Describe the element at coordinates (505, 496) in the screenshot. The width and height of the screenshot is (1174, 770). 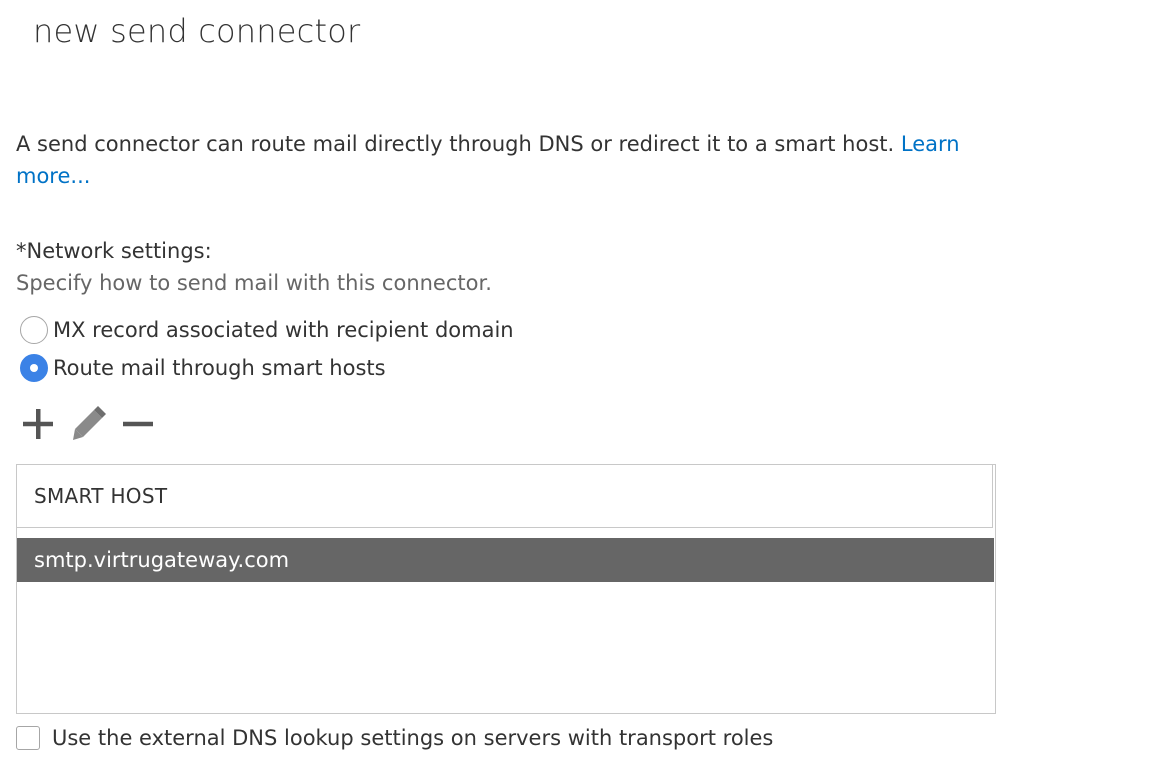
I see `column-header-smart-host: SMART HOST` at that location.